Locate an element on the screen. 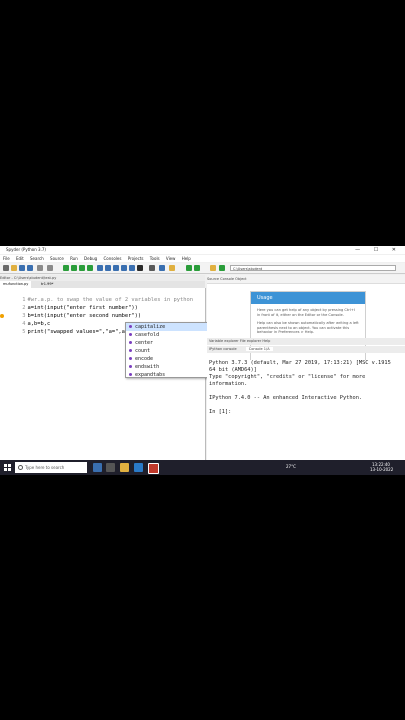 The image size is (405, 720). menu-projects: Projects is located at coordinates (136, 258).